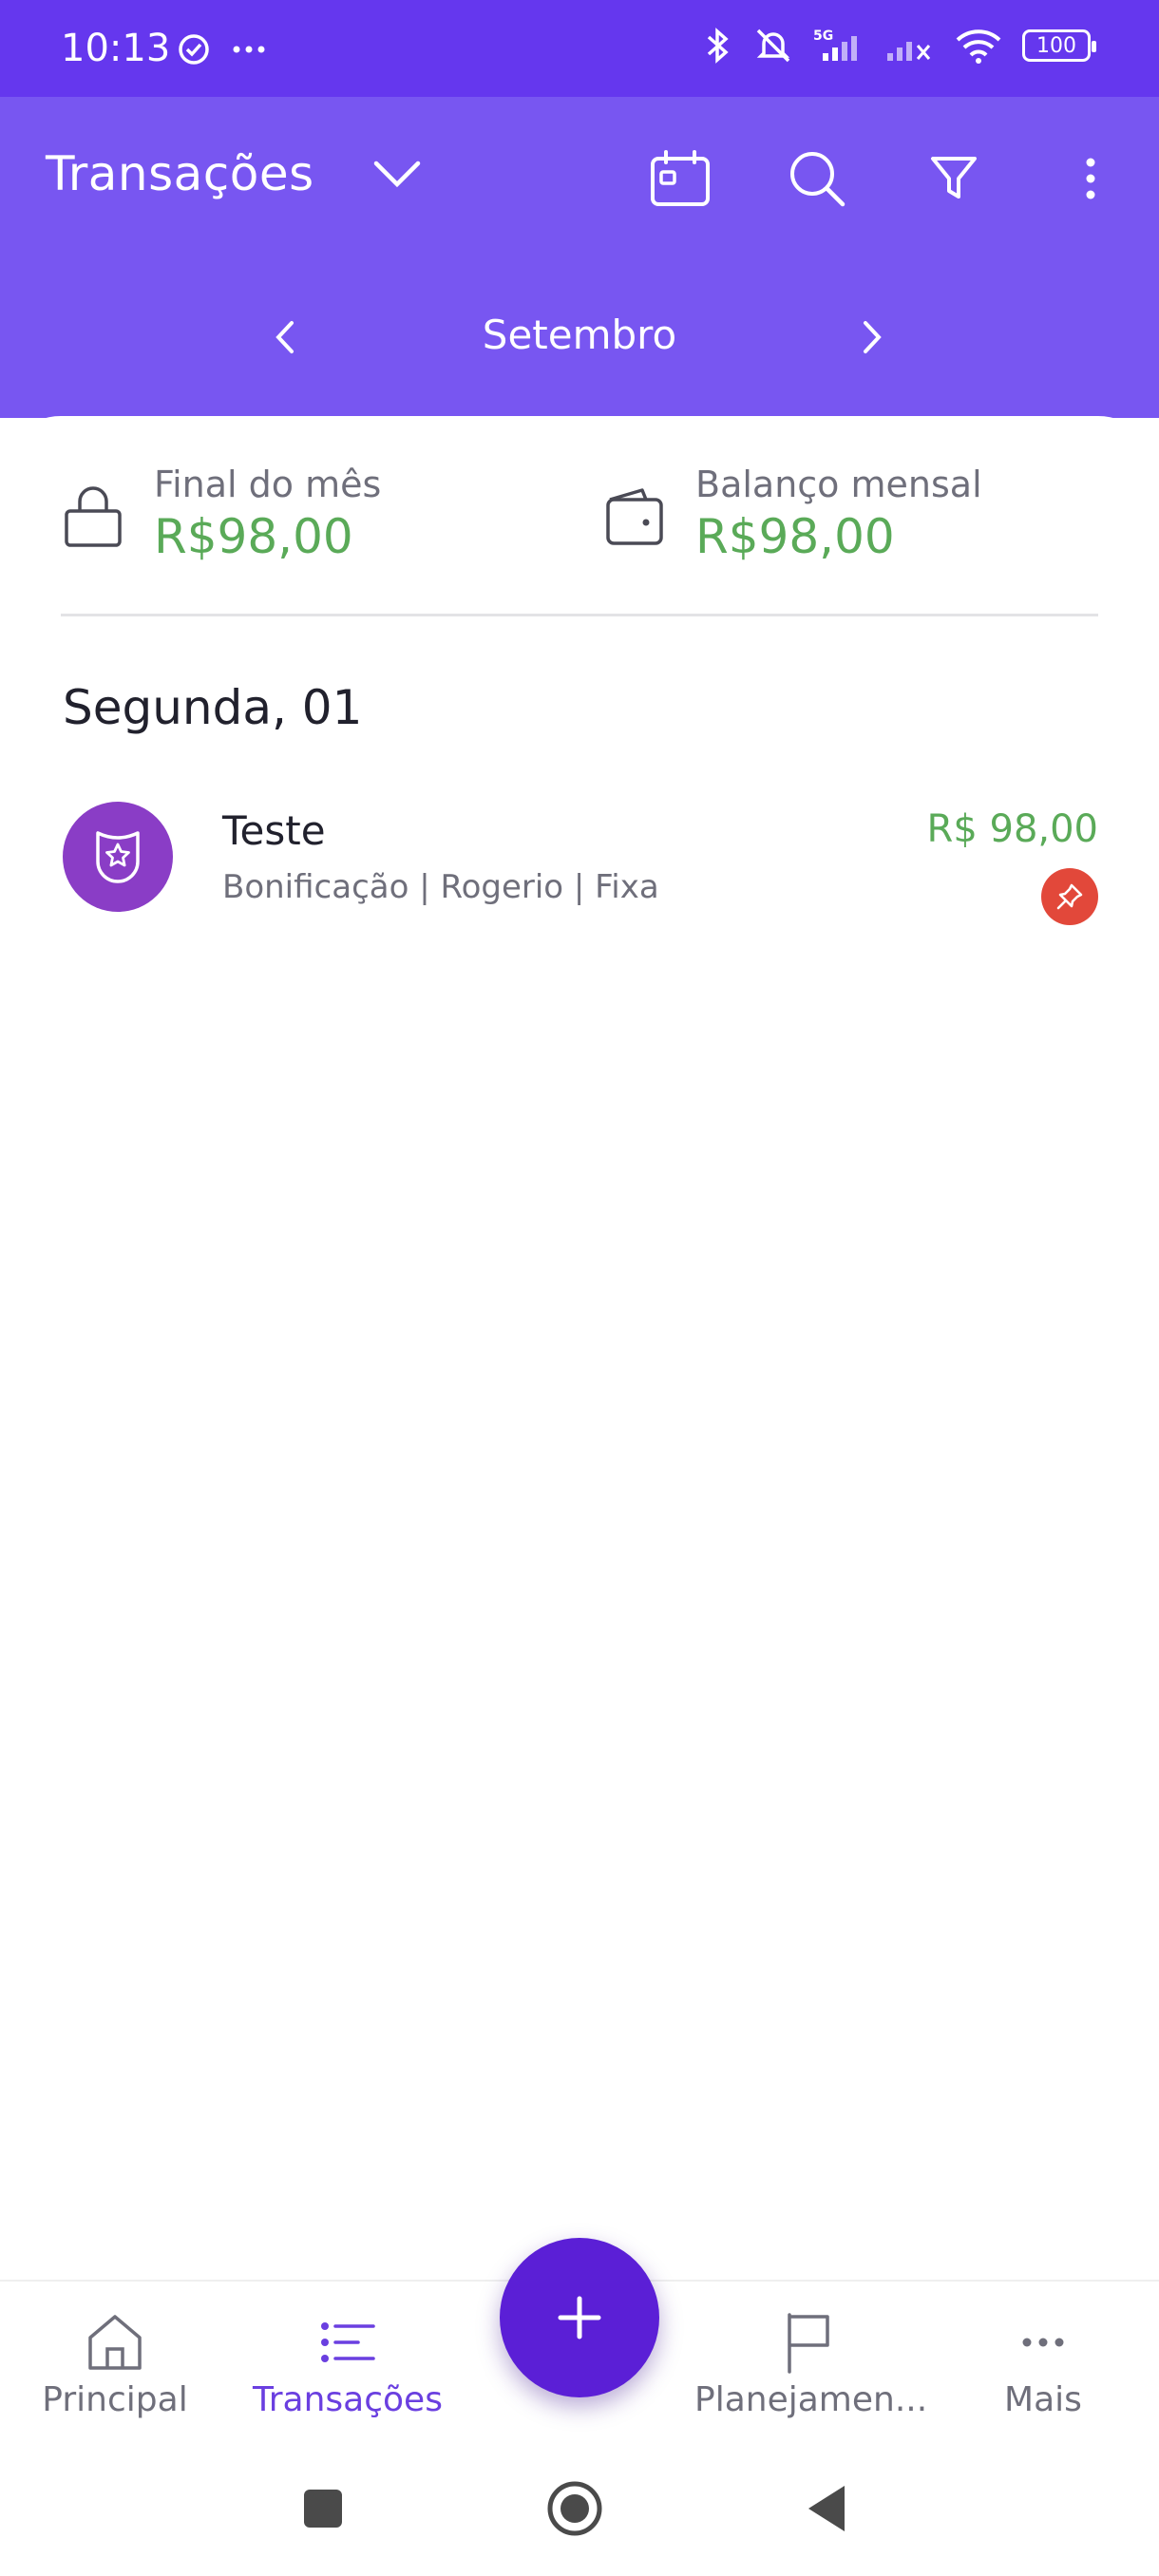 Image resolution: width=1159 pixels, height=2576 pixels. I want to click on next-month-button, so click(872, 337).